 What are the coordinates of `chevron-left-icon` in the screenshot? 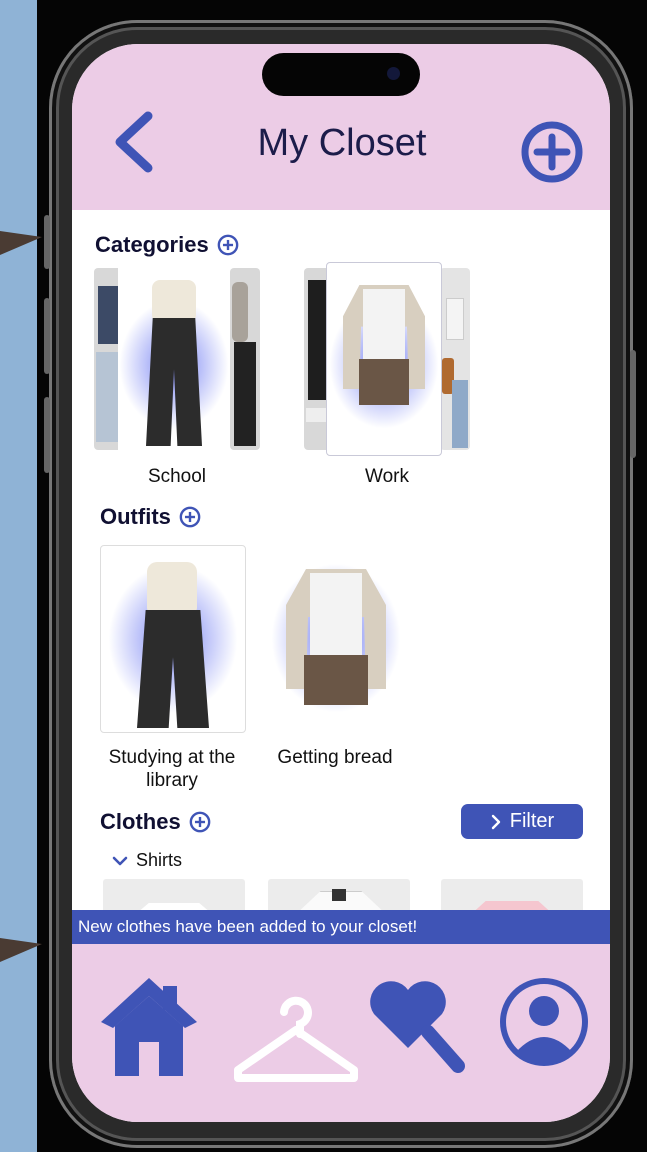 It's located at (134, 142).